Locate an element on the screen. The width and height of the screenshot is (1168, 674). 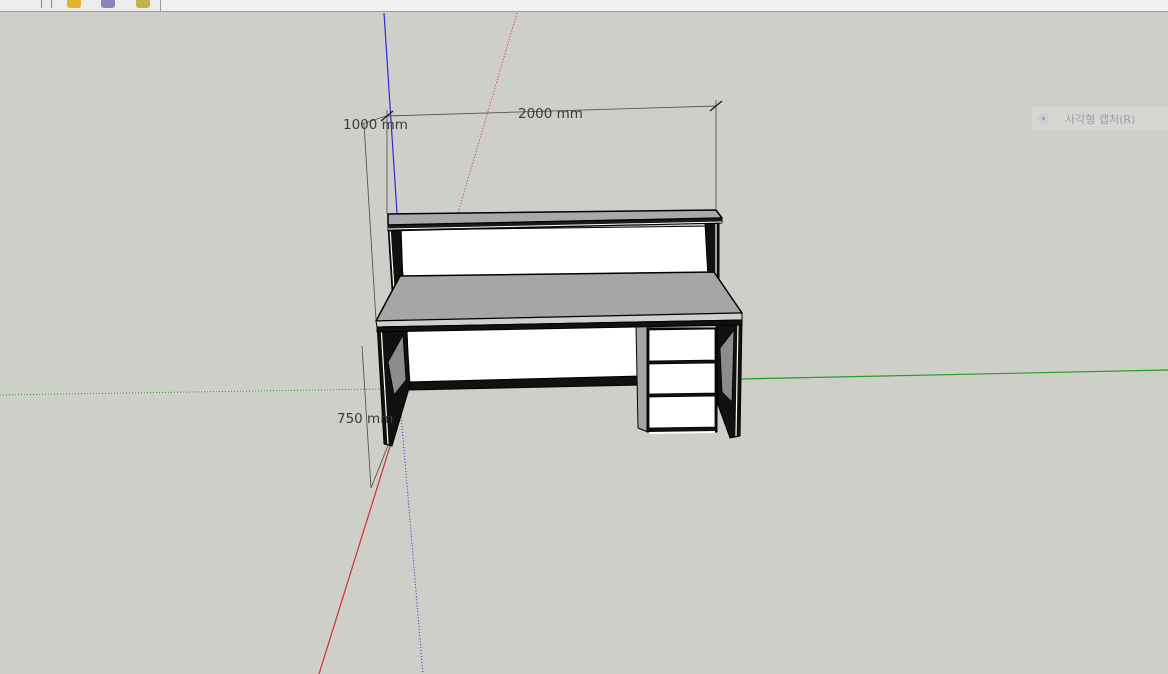
green-axis-negative is located at coordinates (191, 392).